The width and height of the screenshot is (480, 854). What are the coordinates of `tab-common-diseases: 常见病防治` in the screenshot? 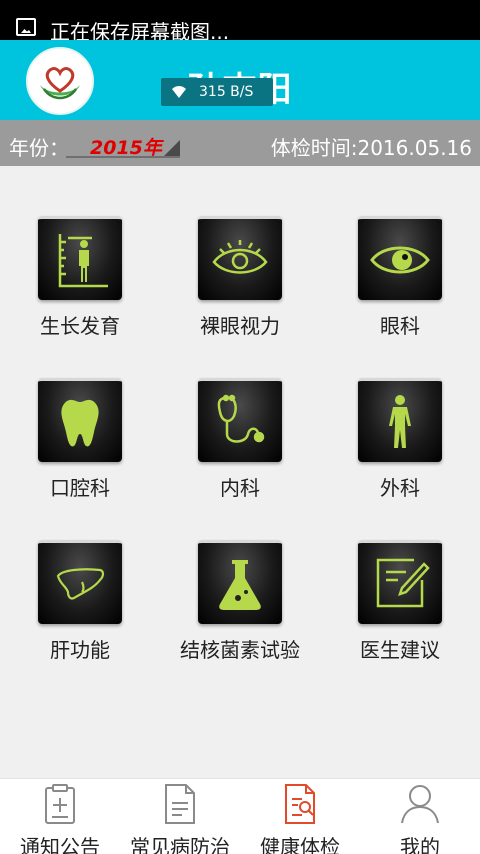 It's located at (180, 816).